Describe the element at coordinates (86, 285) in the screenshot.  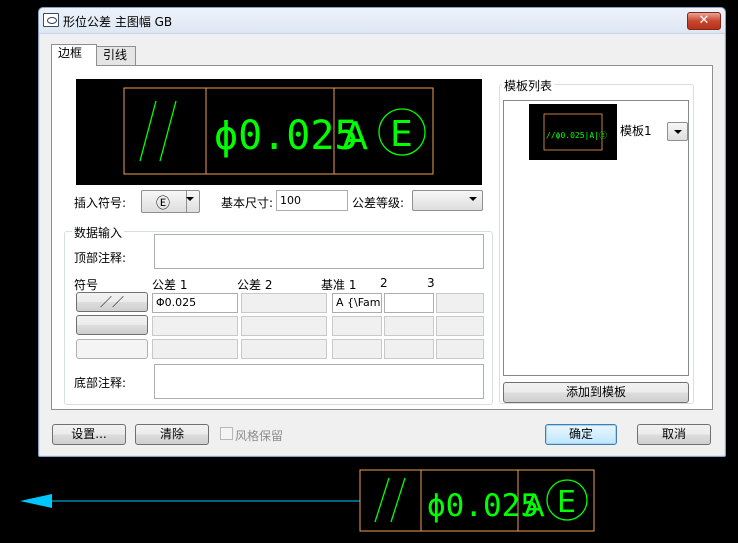
I see `symbol-column-header: 符号` at that location.